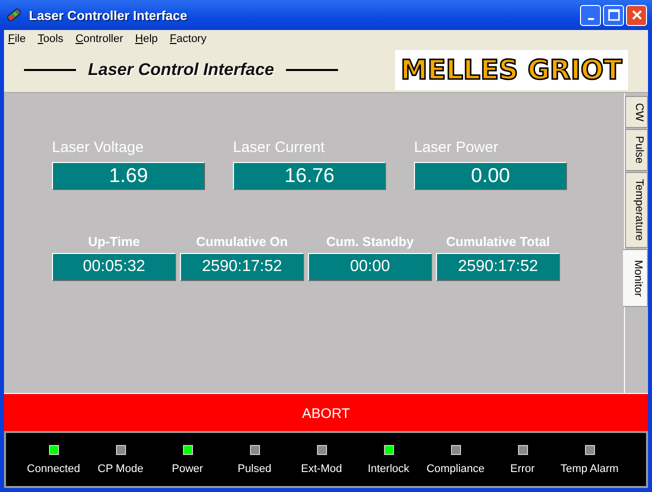 The width and height of the screenshot is (652, 492). Describe the element at coordinates (370, 241) in the screenshot. I see `timer-label: Cum. Standby` at that location.